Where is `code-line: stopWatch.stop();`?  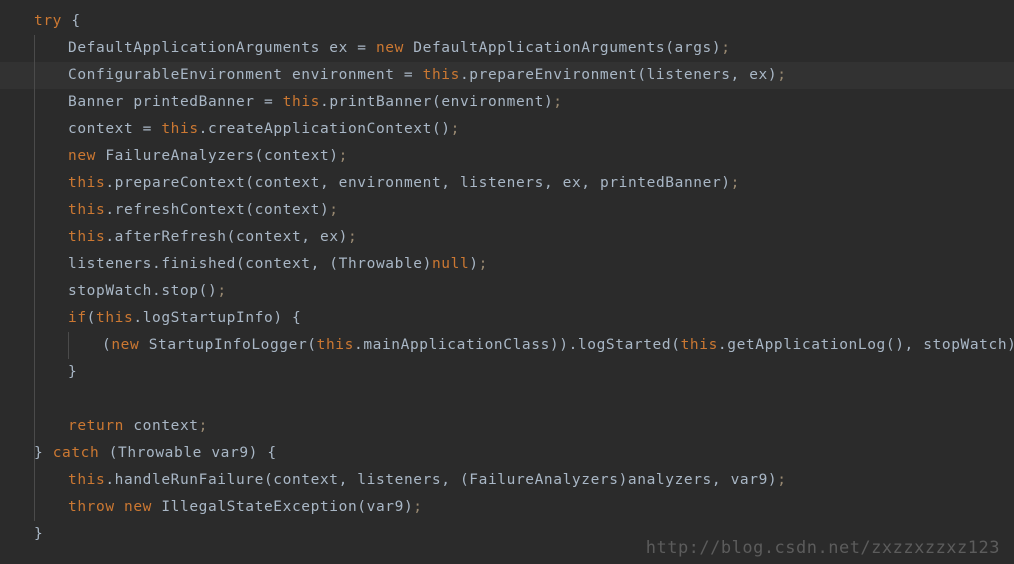
code-line: stopWatch.stop(); is located at coordinates (507, 291).